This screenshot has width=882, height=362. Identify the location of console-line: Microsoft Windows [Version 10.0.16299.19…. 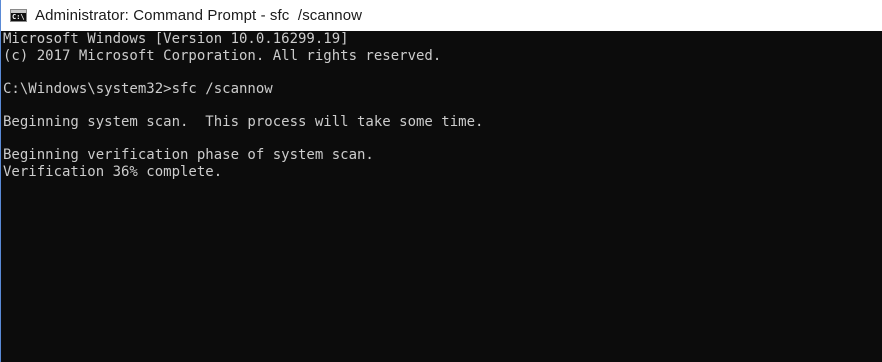
(176, 39).